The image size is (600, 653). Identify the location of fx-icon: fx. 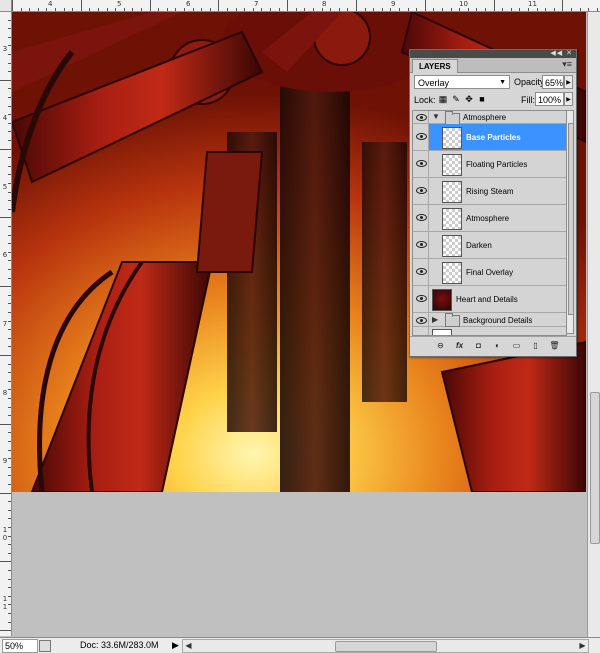
(459, 345).